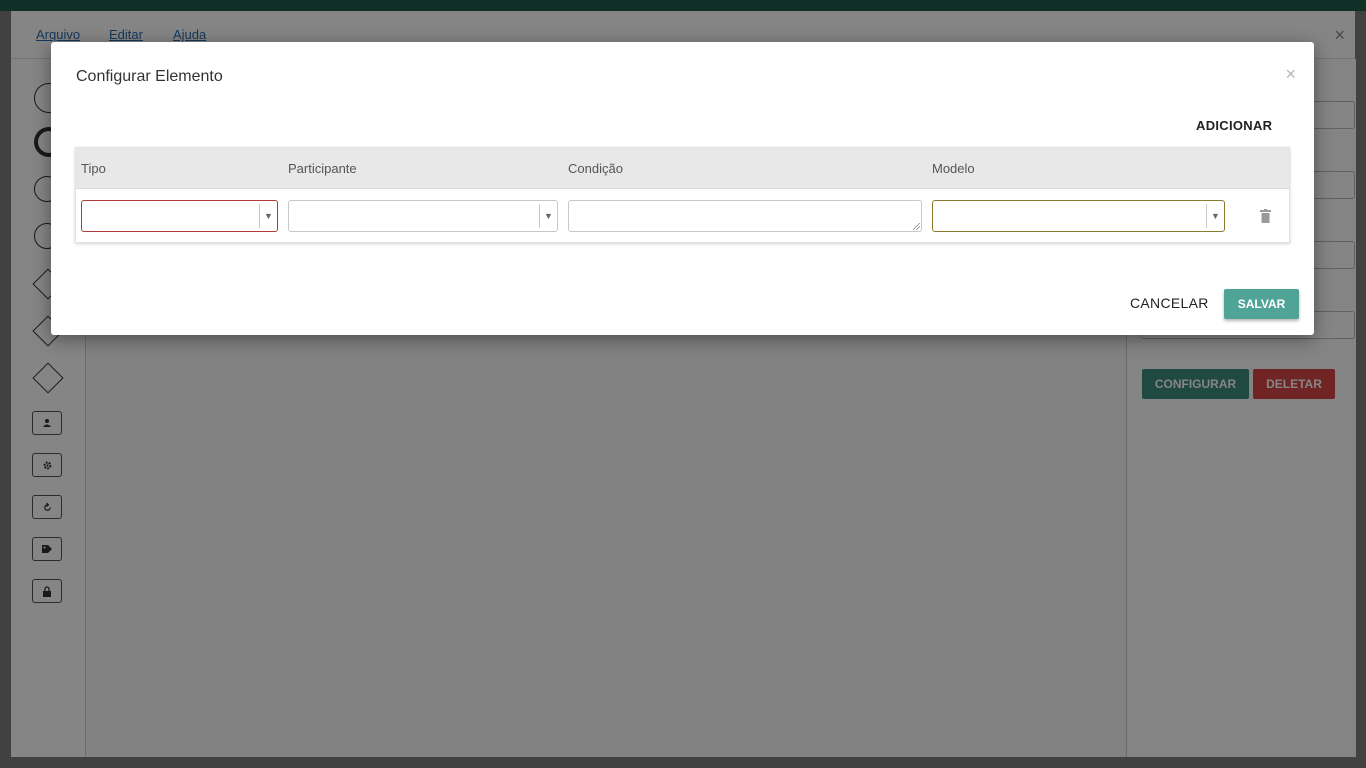  What do you see at coordinates (682, 195) in the screenshot?
I see `config-table: Tipo Participante Condição Modelo ▼ ▼ ▼` at bounding box center [682, 195].